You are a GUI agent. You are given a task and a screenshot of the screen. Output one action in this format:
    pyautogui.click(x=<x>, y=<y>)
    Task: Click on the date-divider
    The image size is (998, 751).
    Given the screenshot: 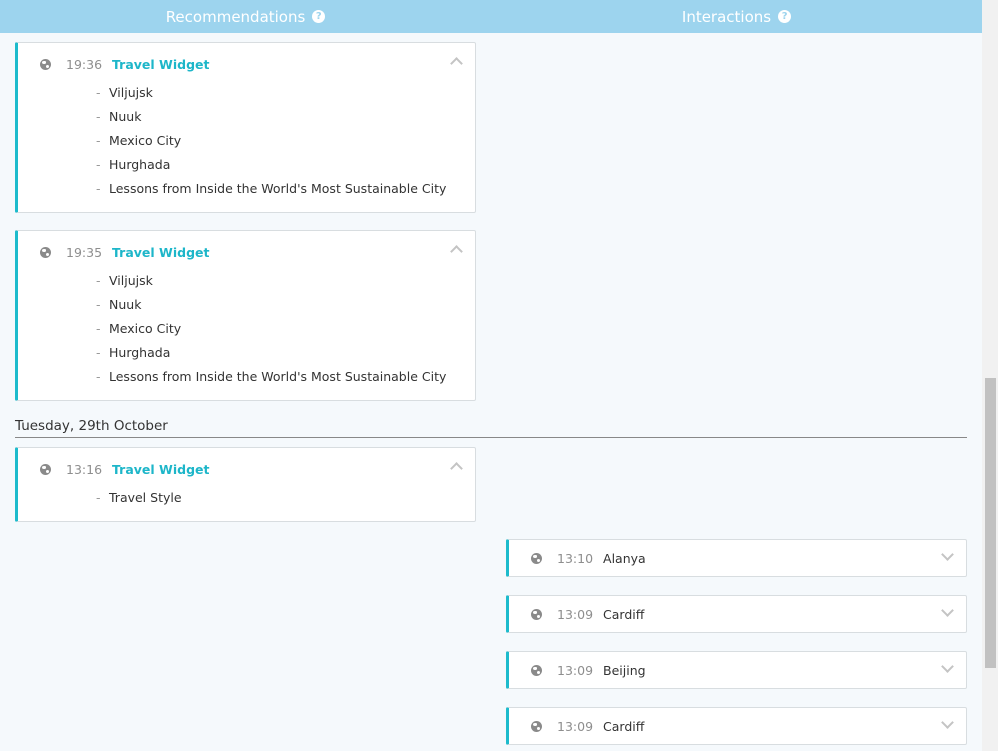 What is the action you would take?
    pyautogui.click(x=491, y=437)
    